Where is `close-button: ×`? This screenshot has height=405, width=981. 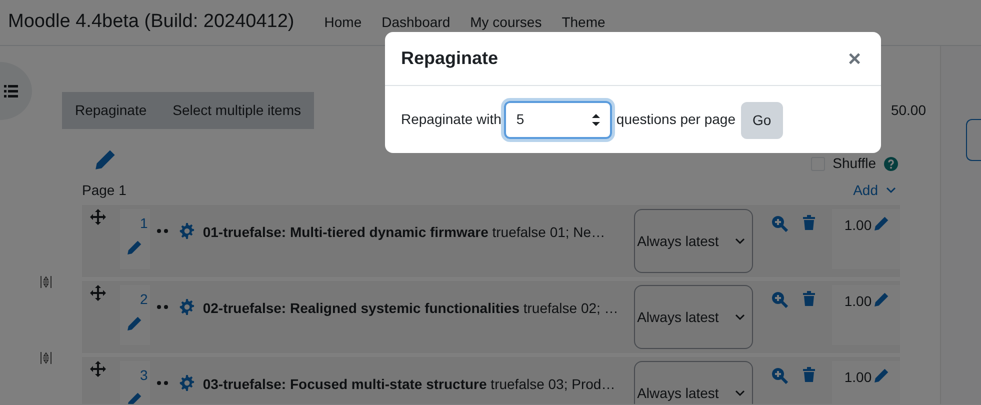
close-button: × is located at coordinates (854, 58).